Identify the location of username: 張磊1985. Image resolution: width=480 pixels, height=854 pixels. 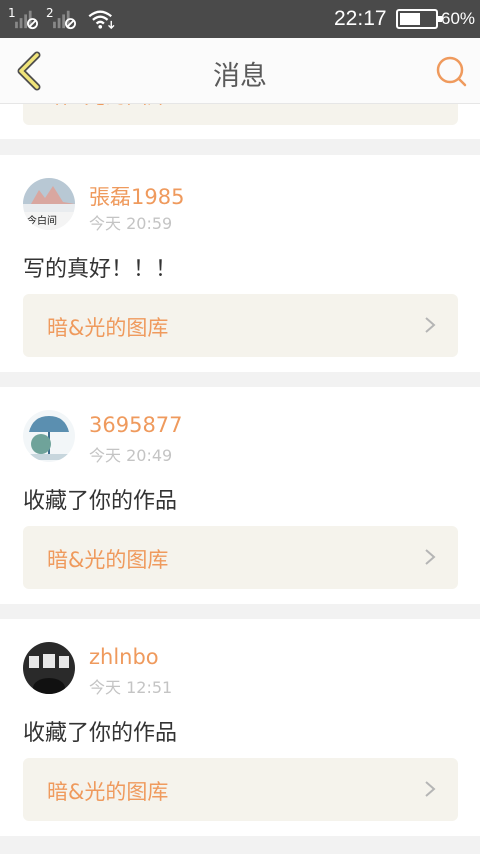
(136, 196).